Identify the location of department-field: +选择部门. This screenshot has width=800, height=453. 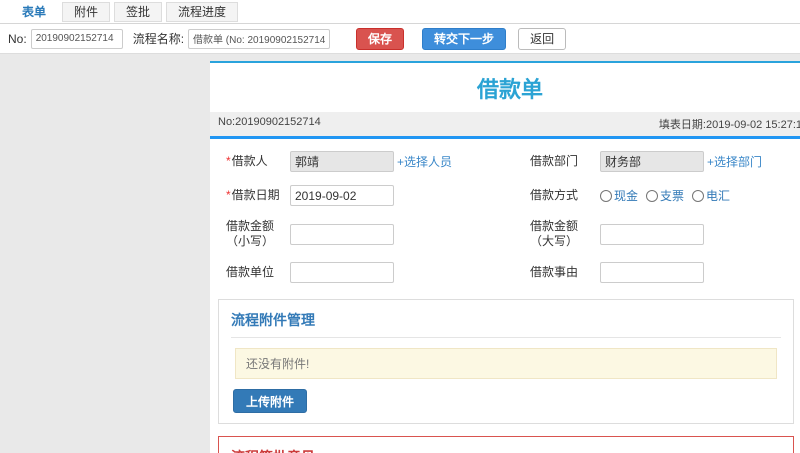
(700, 161).